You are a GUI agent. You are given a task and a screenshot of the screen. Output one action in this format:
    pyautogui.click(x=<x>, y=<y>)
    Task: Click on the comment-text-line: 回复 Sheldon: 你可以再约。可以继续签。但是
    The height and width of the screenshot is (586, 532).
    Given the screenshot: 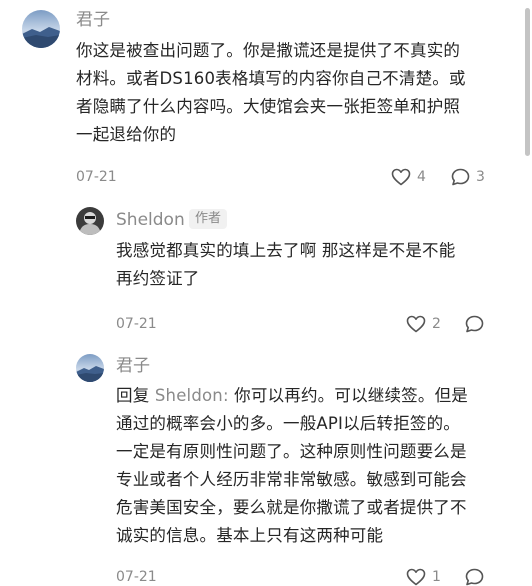 What is the action you would take?
    pyautogui.click(x=292, y=396)
    